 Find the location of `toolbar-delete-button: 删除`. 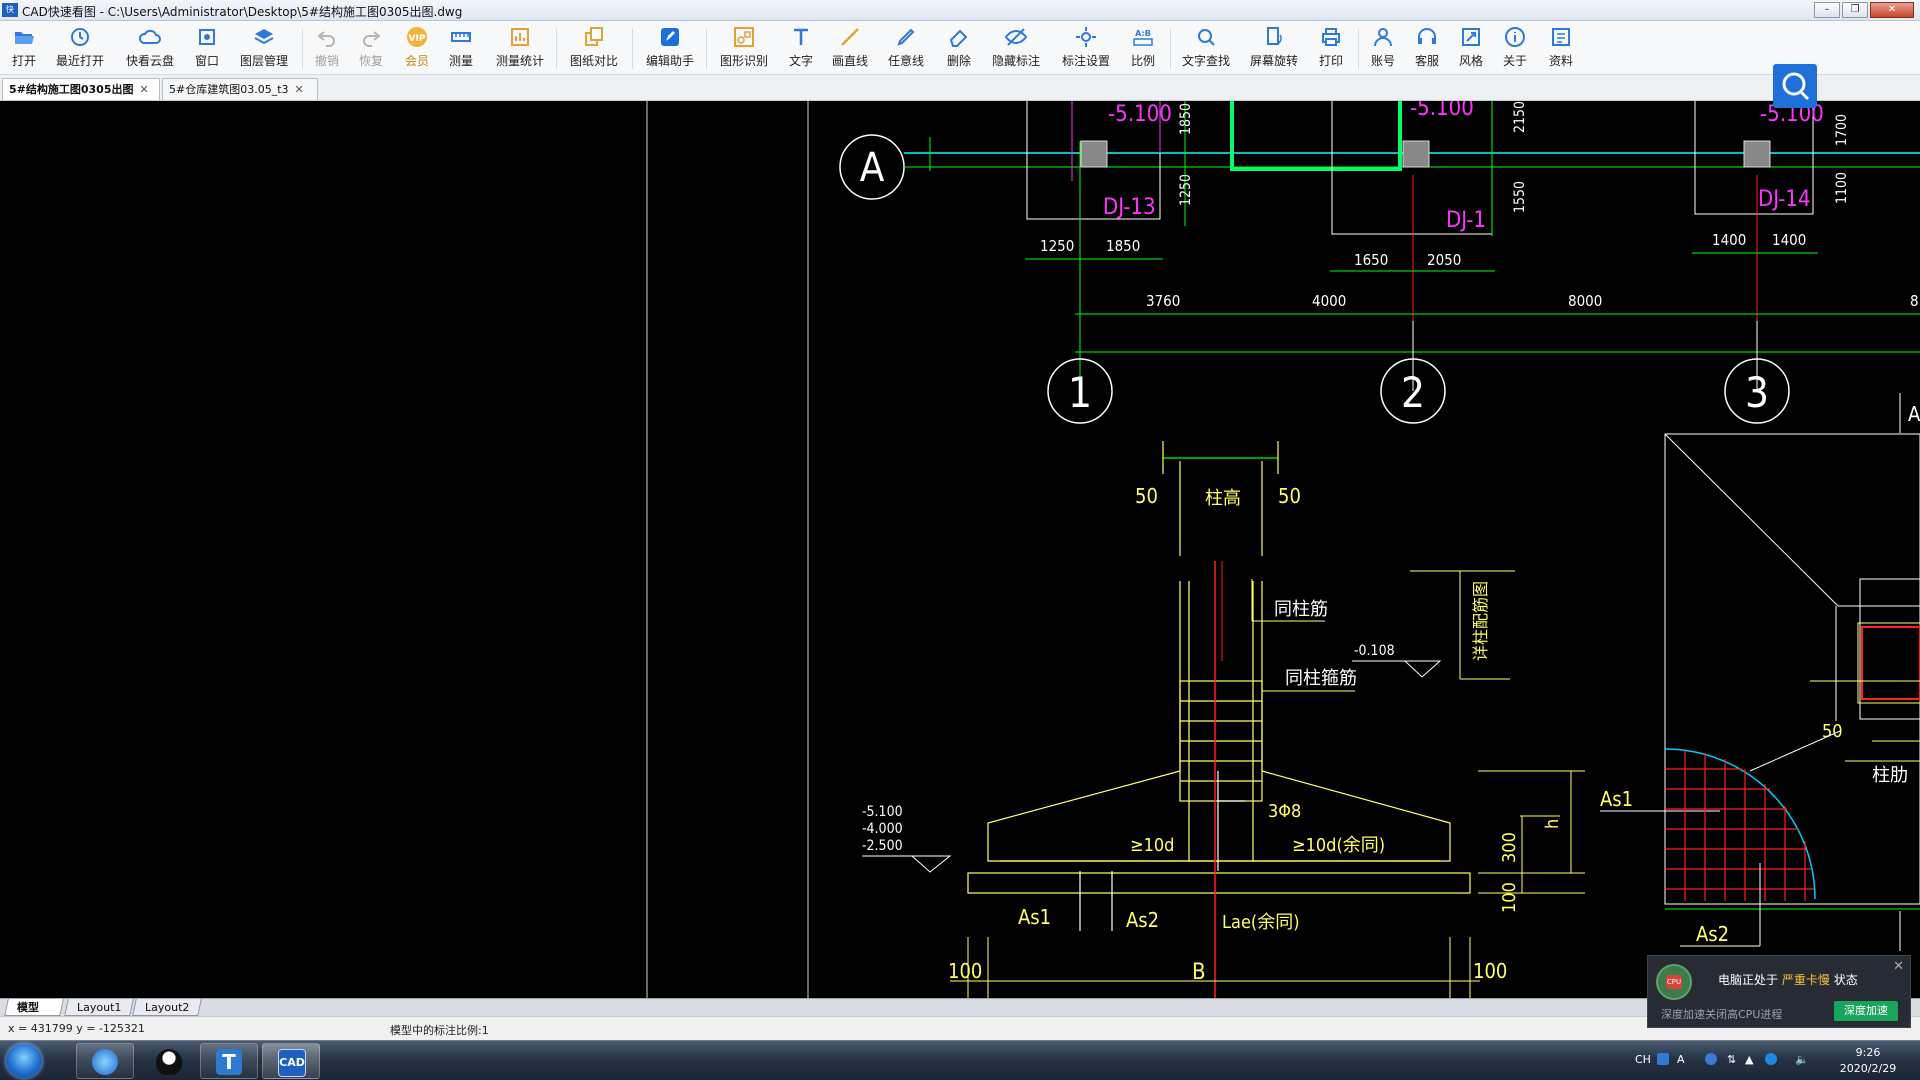

toolbar-delete-button: 删除 is located at coordinates (959, 48).